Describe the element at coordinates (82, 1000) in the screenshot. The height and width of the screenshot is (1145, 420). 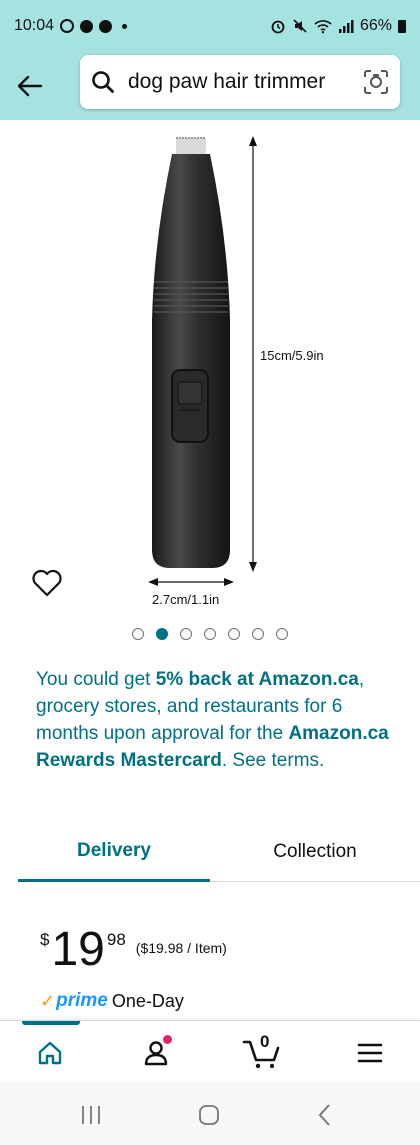
I see `prime-logo: prime` at that location.